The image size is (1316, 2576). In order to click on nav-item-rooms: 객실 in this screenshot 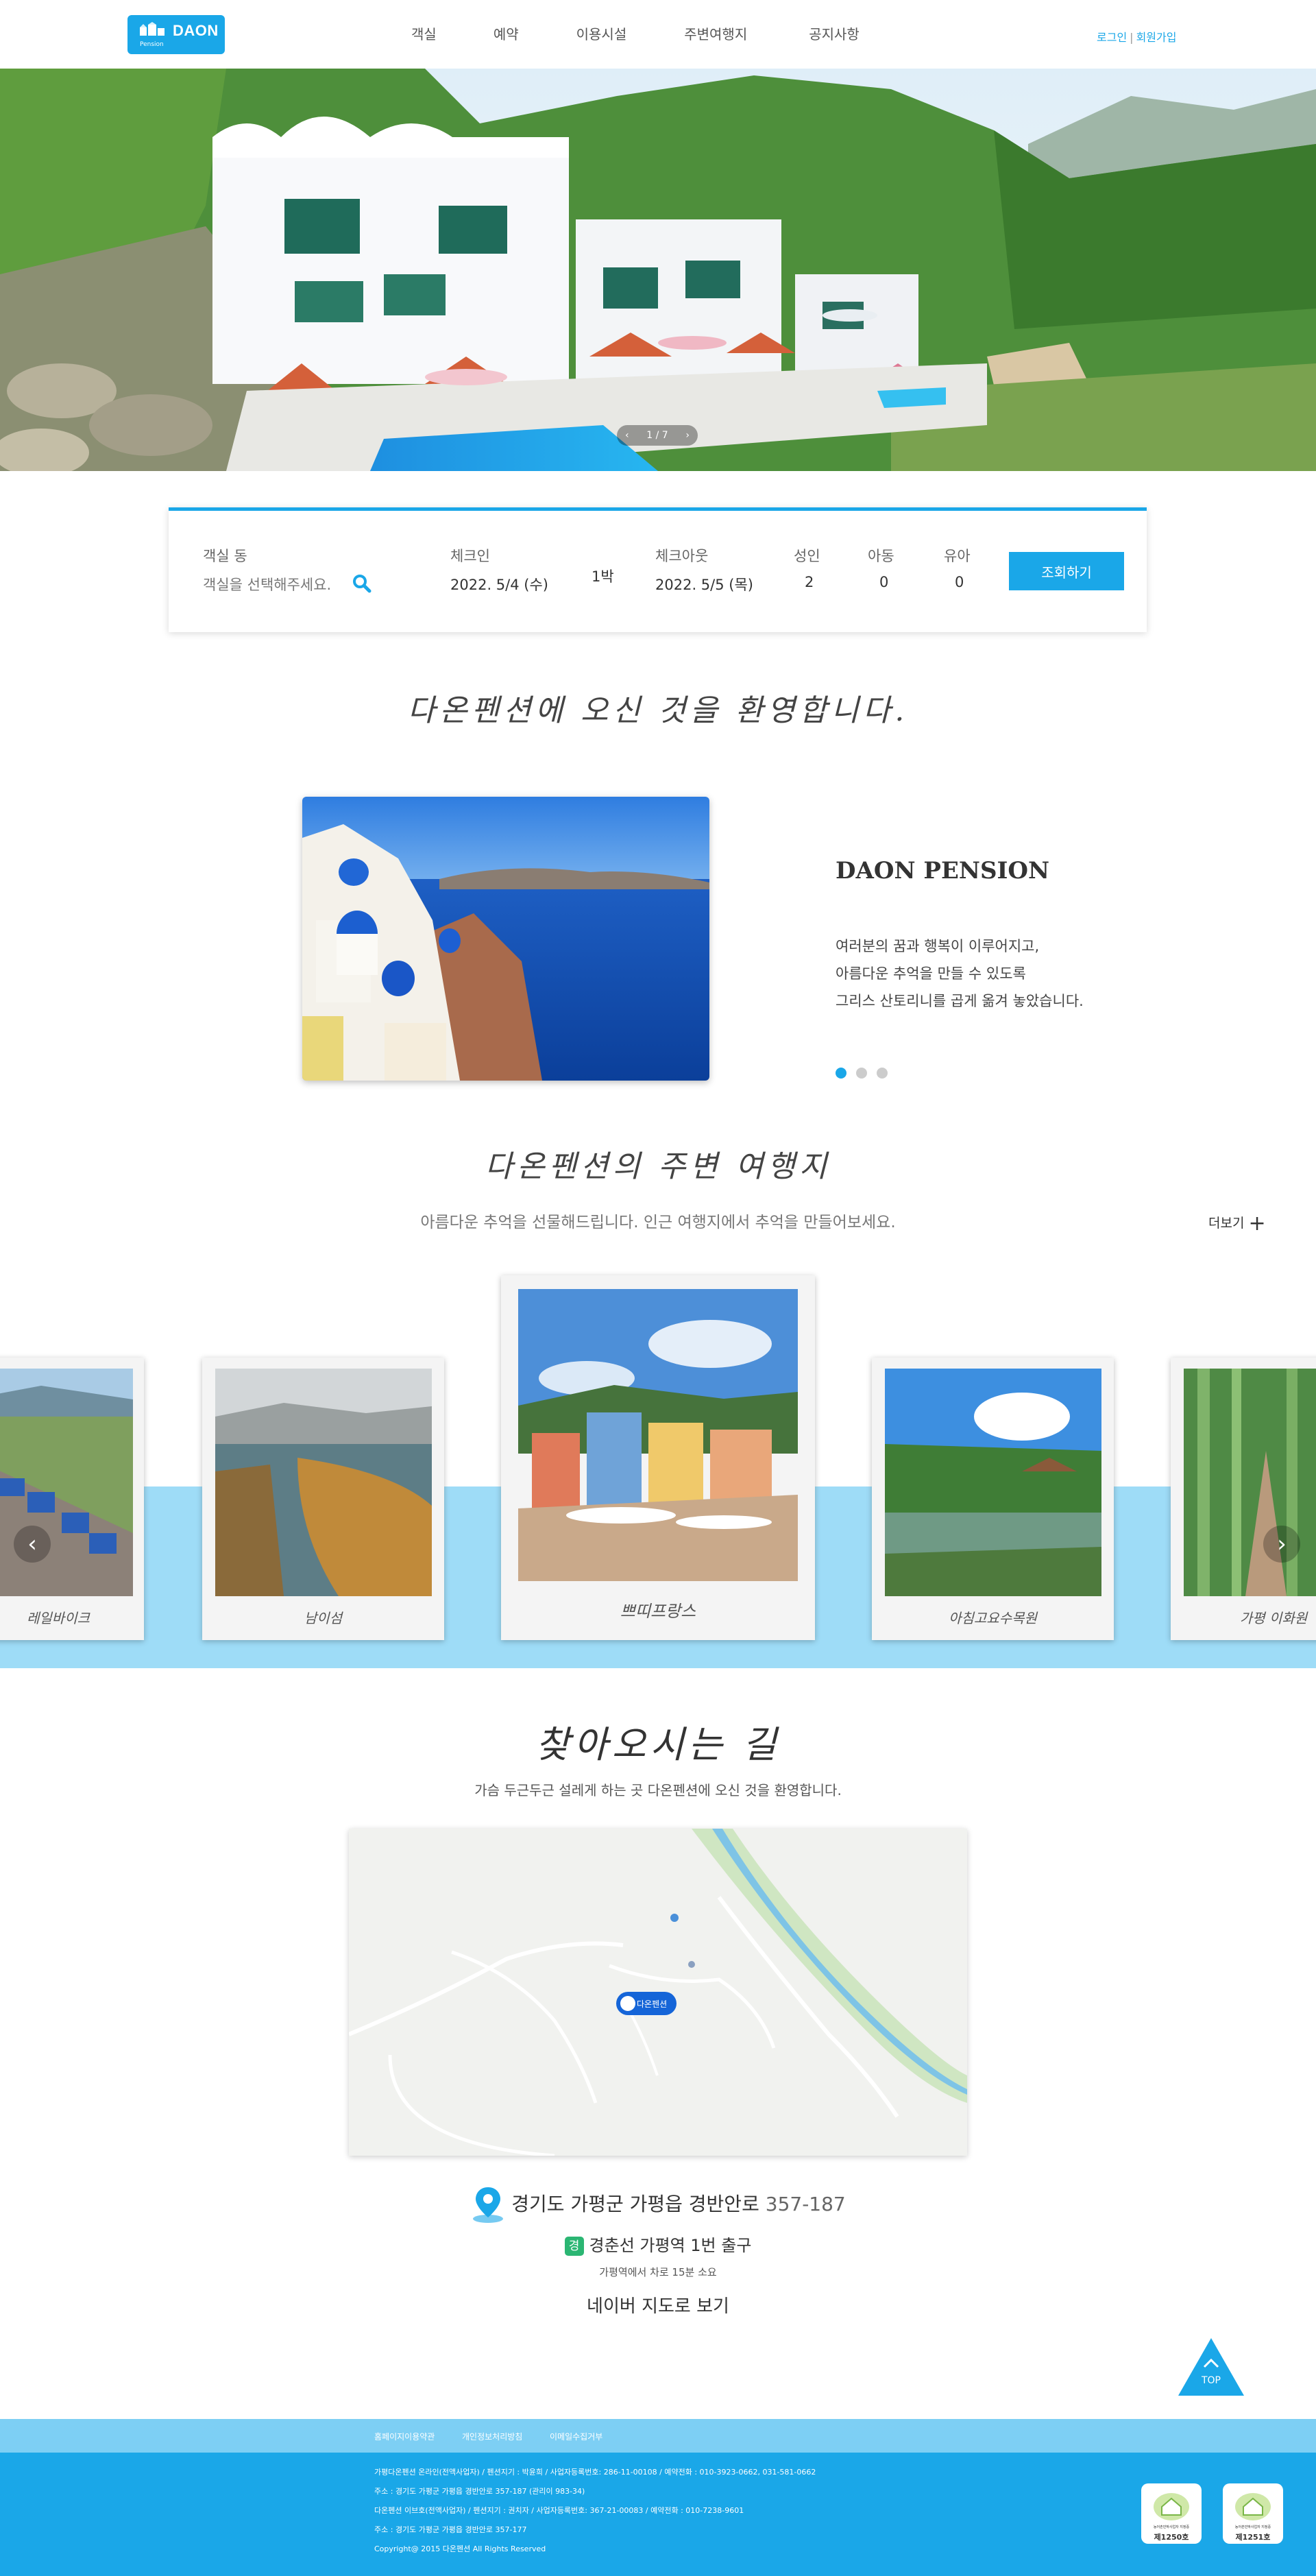, I will do `click(424, 33)`.